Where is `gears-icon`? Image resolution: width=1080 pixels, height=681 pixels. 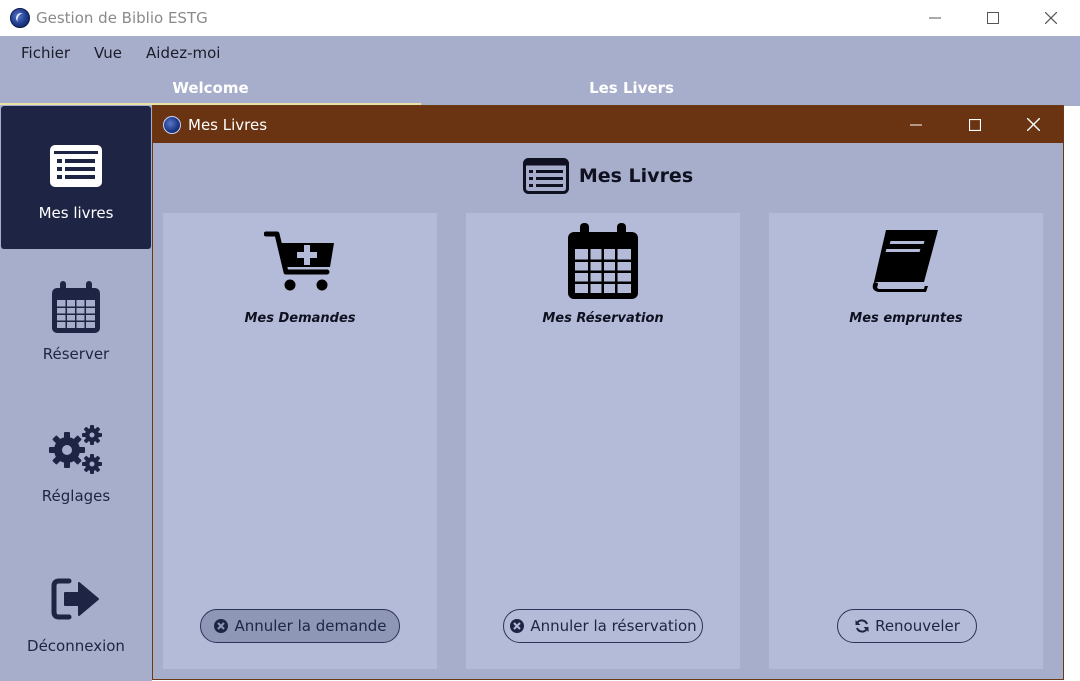
gears-icon is located at coordinates (76, 449).